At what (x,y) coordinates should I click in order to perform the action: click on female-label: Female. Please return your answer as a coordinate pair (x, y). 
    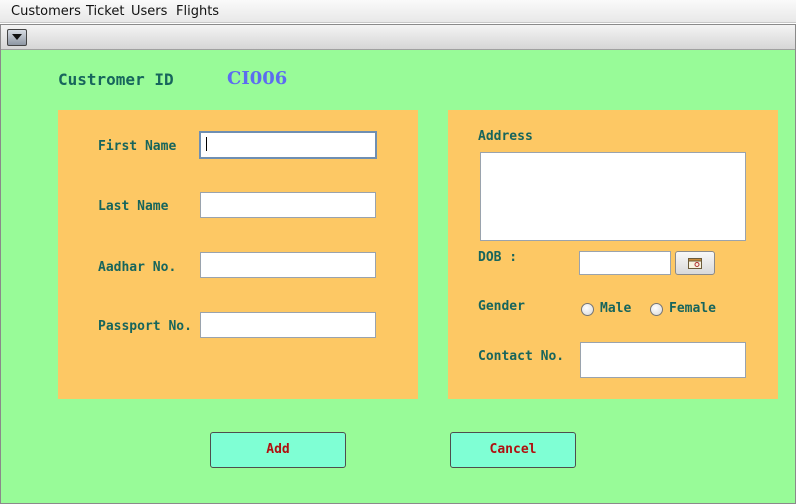
    Looking at the image, I should click on (692, 308).